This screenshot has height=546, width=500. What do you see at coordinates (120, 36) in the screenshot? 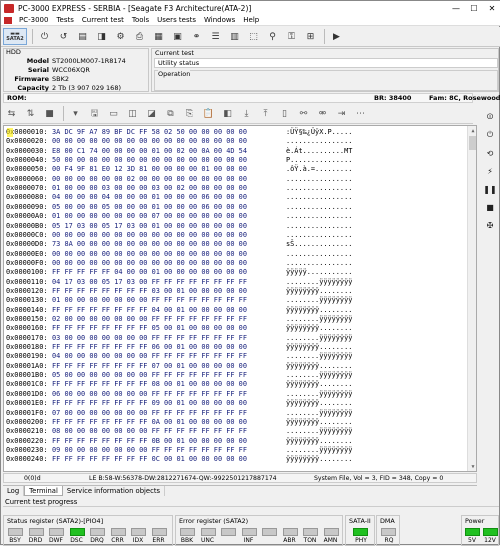
I see `settings-gear-icon: ⚙` at bounding box center [120, 36].